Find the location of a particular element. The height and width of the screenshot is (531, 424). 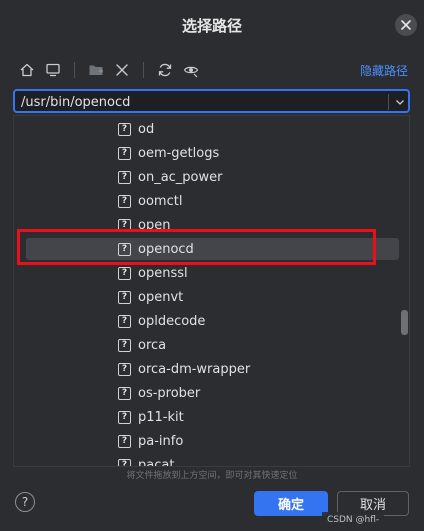

tree-item-label: pa-info is located at coordinates (161, 441).